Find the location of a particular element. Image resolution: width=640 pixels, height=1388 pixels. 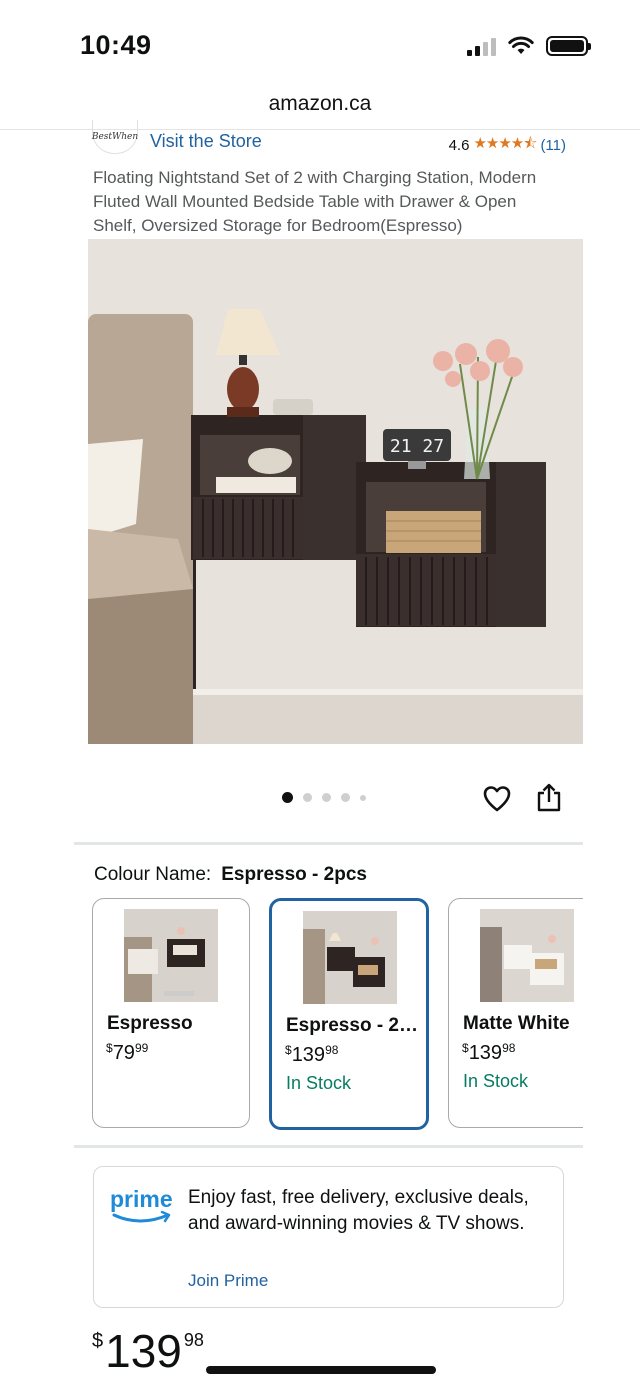

colour-name-label: Colour Name: Espresso - 2pcs is located at coordinates (230, 874).